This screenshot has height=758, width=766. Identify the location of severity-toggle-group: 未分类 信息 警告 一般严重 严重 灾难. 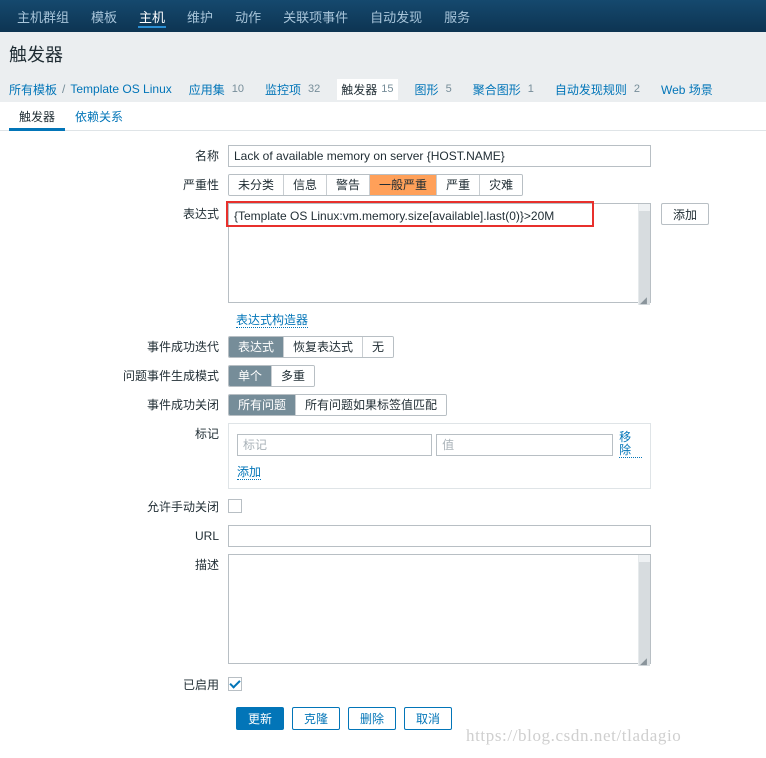
(376, 185).